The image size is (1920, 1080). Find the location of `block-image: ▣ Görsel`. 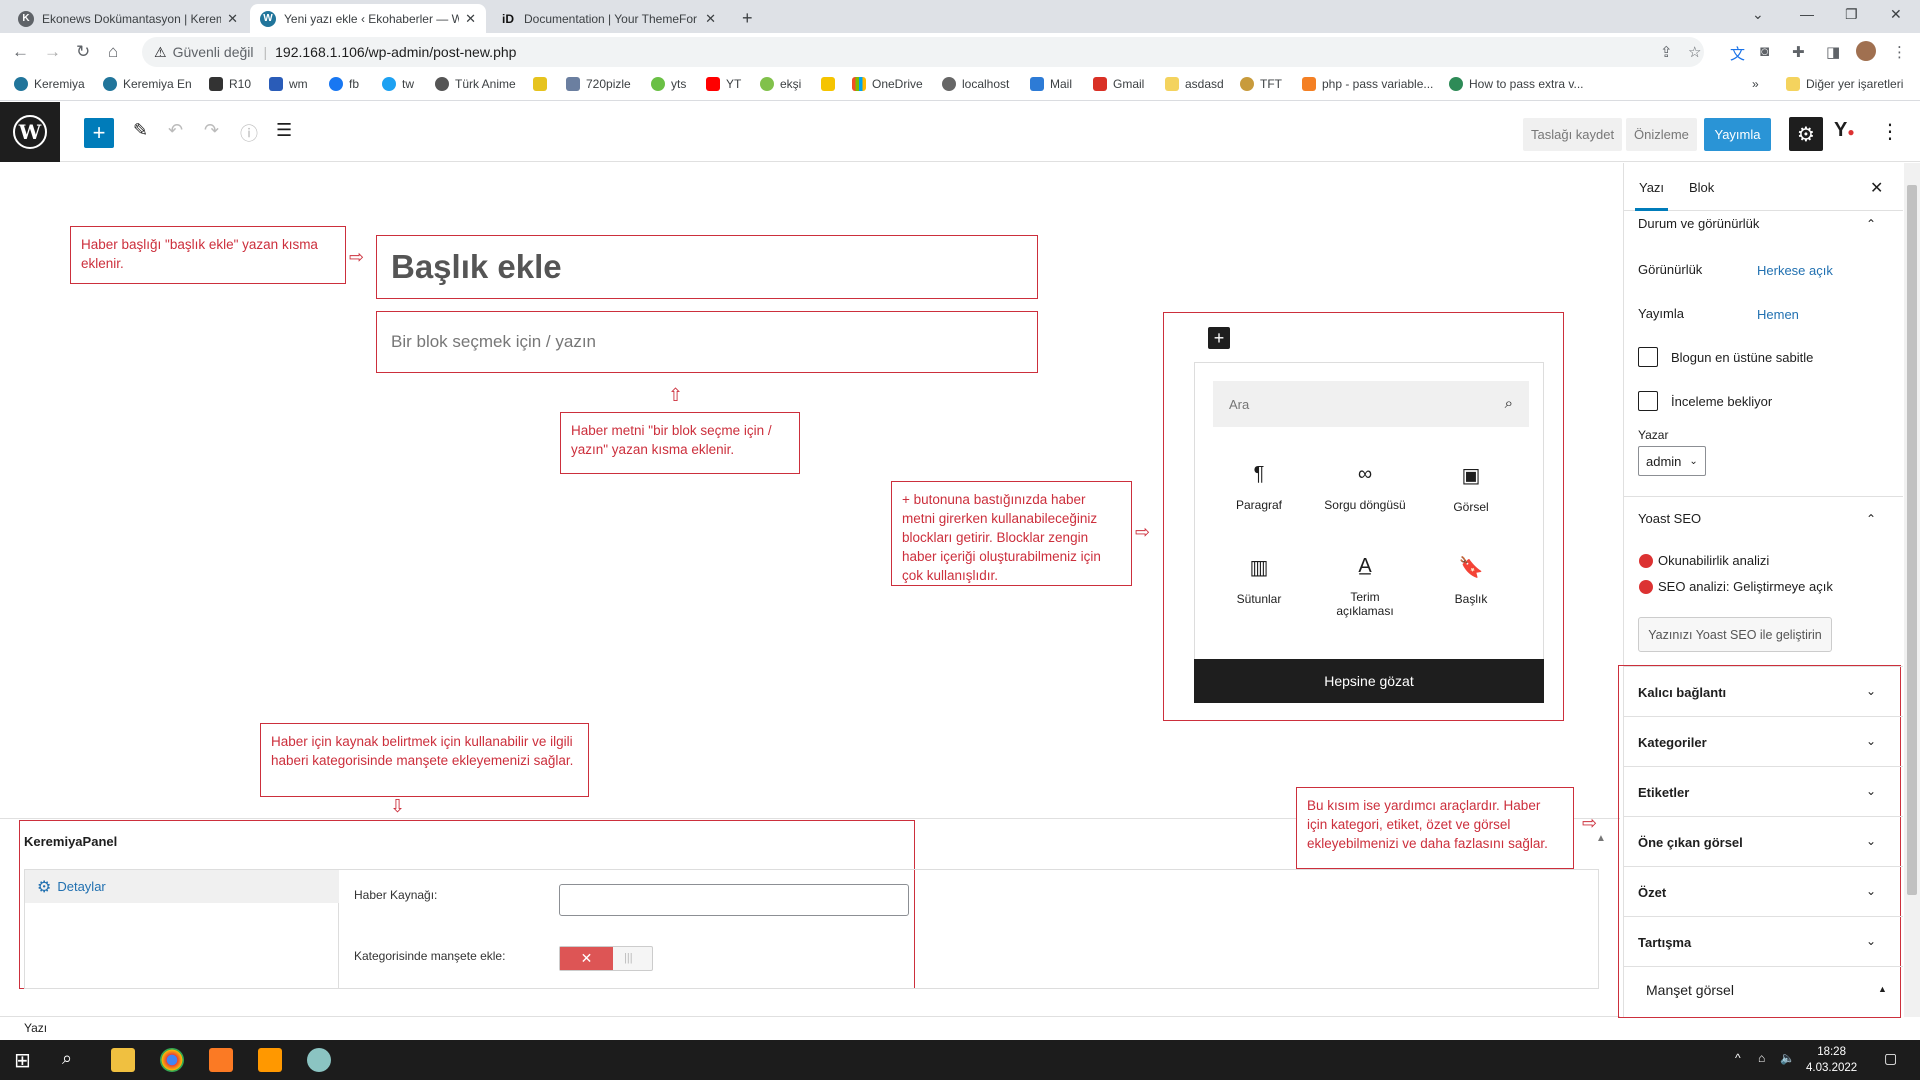

block-image: ▣ Görsel is located at coordinates (1471, 488).